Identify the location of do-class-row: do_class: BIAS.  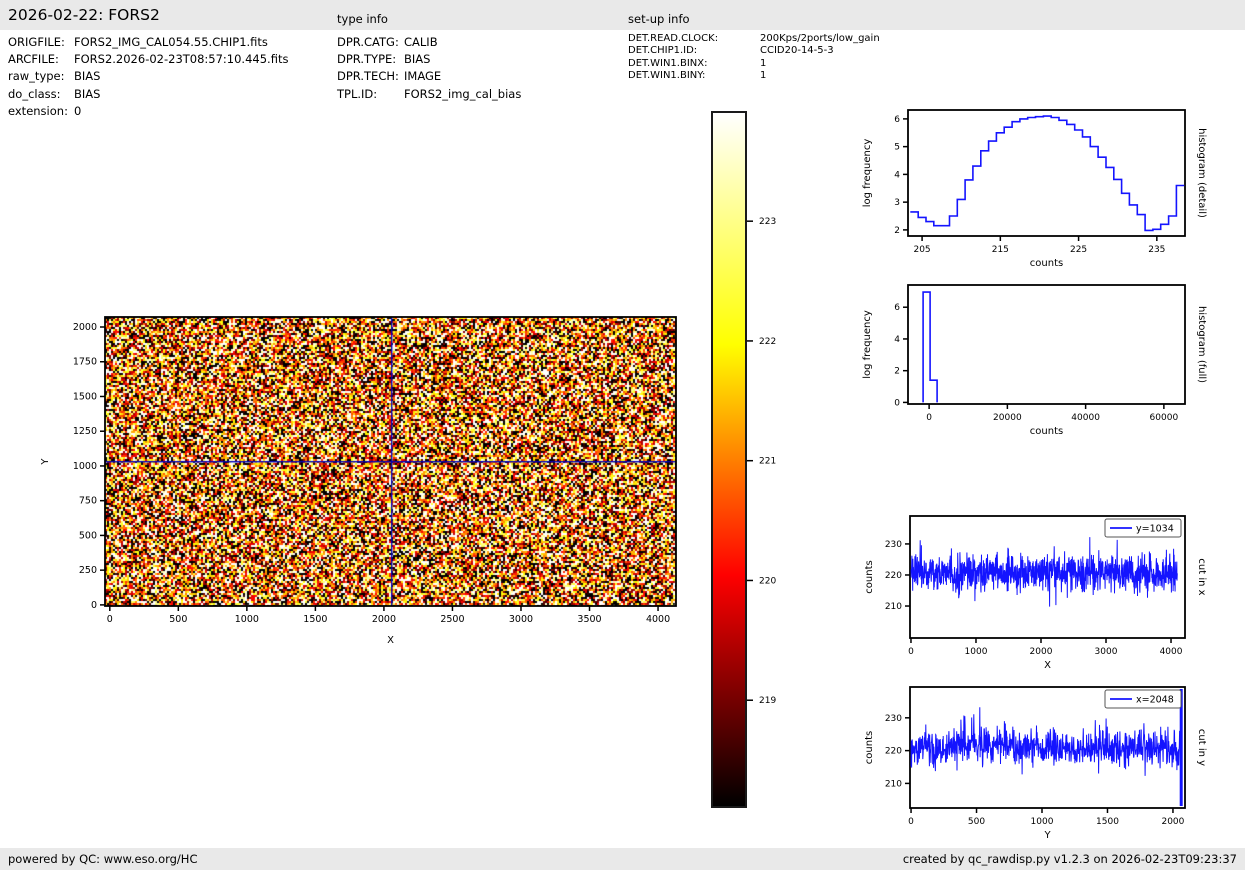
(148, 94).